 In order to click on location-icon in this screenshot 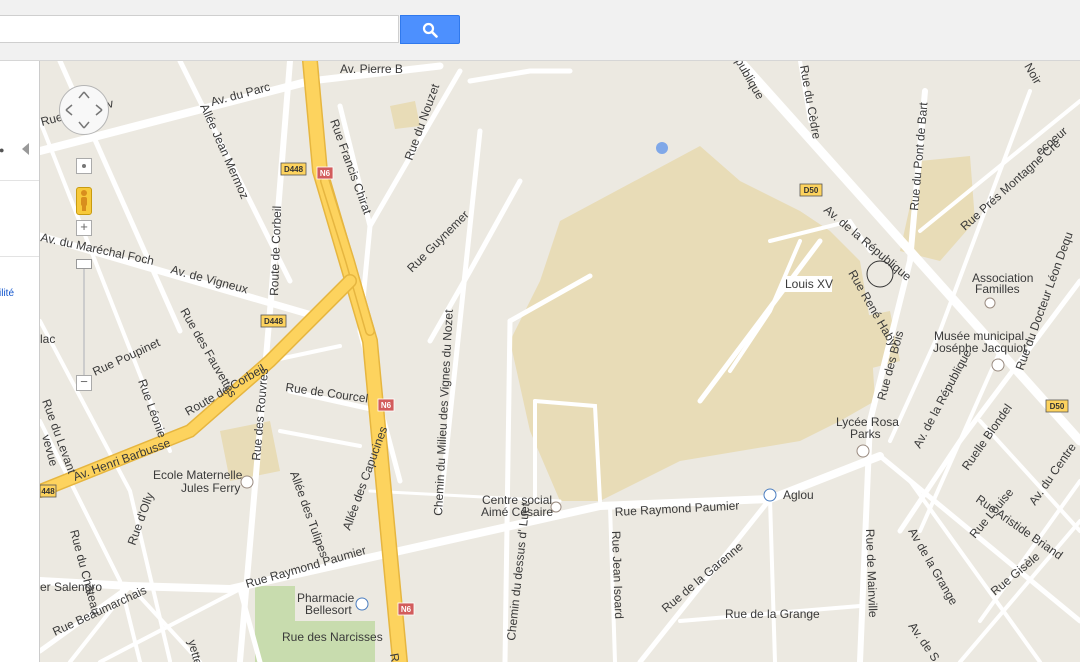, I will do `click(84, 166)`.